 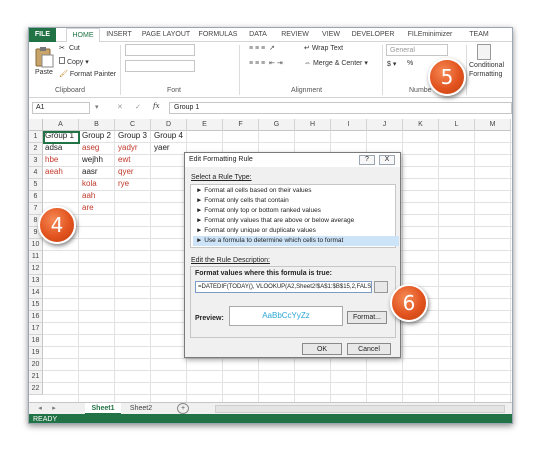 I want to click on cell-c5: rye, so click(x=122, y=183).